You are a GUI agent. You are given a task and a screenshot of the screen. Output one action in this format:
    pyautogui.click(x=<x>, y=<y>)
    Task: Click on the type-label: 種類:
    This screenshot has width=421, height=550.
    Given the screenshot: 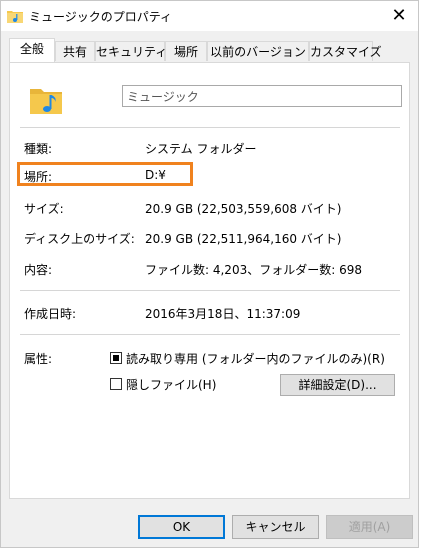 What is the action you would take?
    pyautogui.click(x=38, y=149)
    